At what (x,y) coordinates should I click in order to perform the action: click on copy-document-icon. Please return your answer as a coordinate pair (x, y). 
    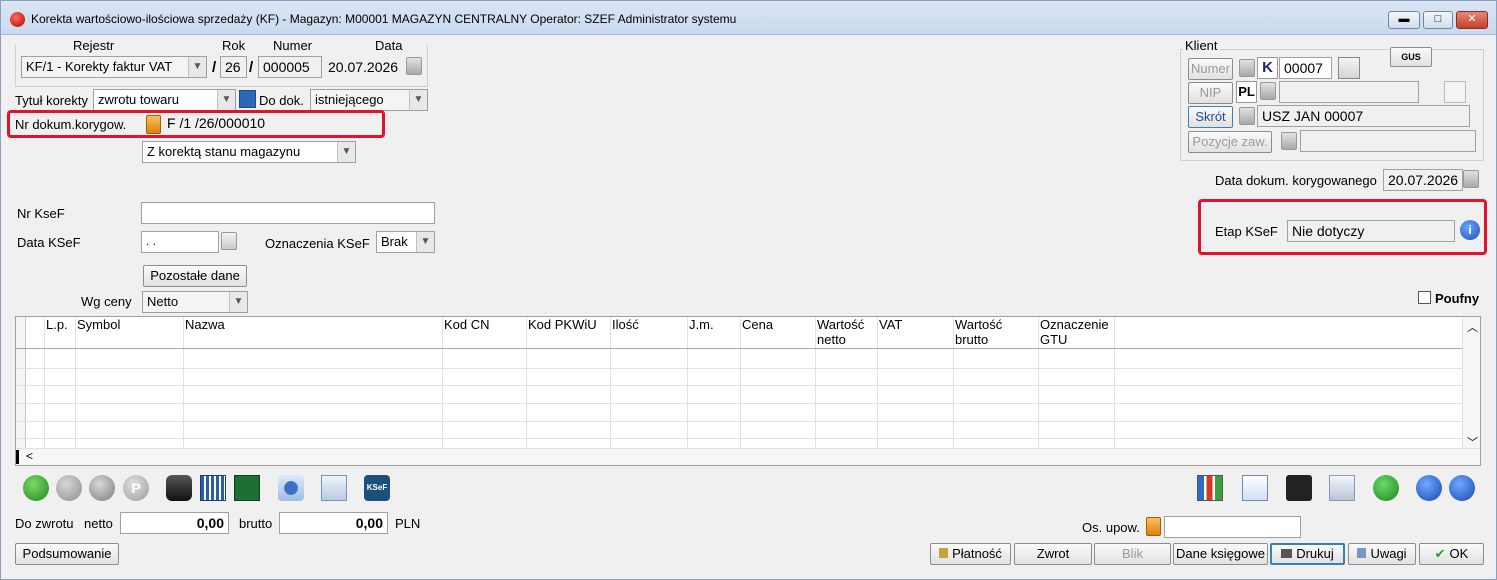
    Looking at the image, I should click on (1255, 488).